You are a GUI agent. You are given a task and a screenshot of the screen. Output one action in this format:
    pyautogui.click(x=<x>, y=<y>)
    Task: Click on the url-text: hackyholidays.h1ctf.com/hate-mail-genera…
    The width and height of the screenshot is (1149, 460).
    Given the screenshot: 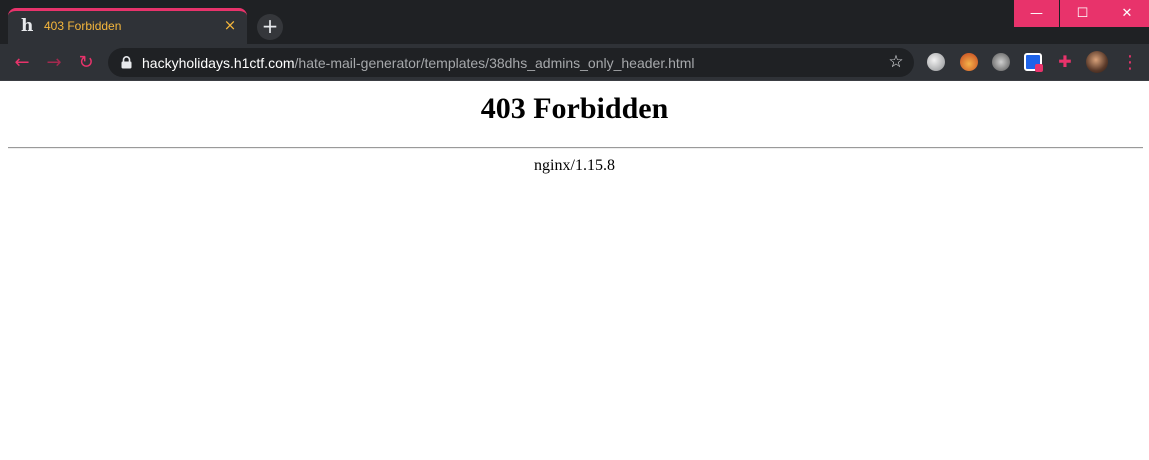 What is the action you would take?
    pyautogui.click(x=418, y=63)
    